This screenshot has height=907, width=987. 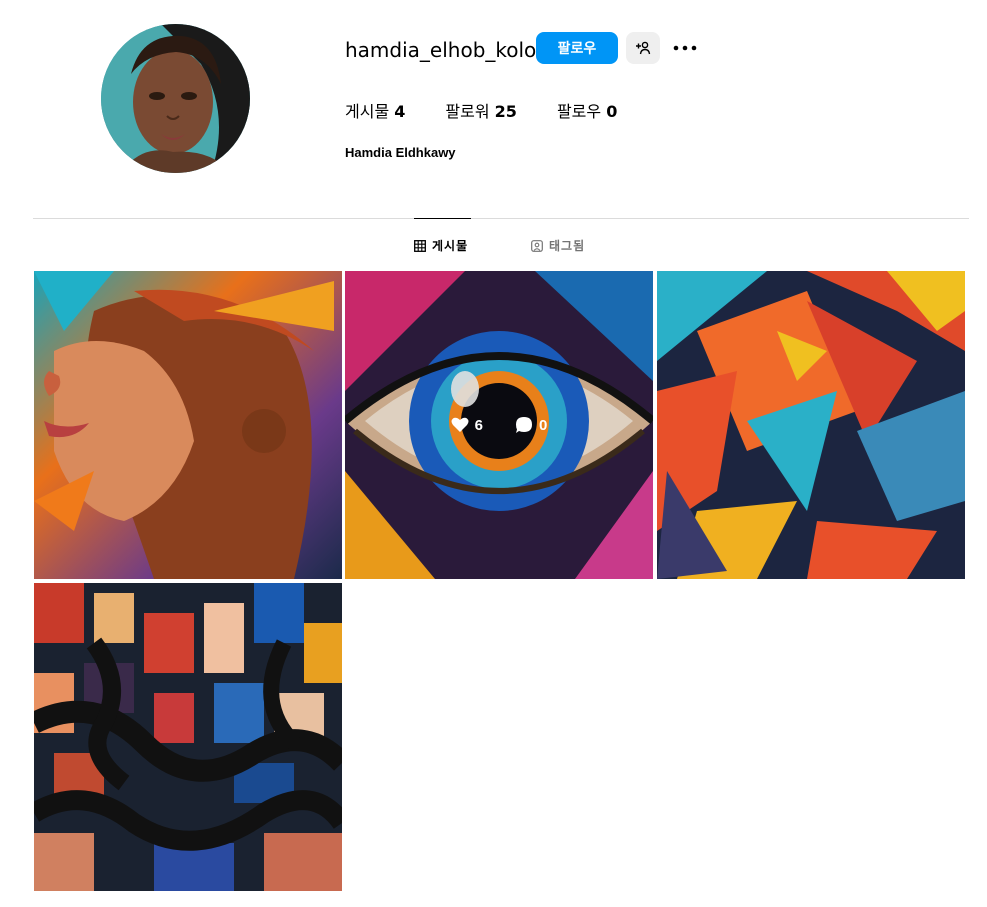 I want to click on suggest-similar-button, so click(x=643, y=48).